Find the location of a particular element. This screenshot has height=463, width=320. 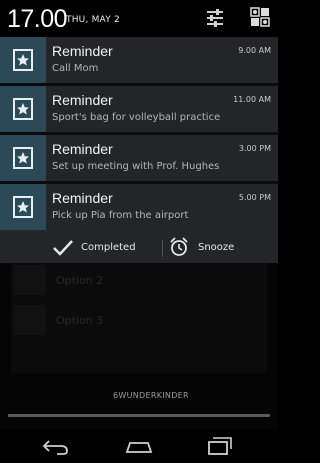

notification-item: Reminder Call Mom 9.00 AM is located at coordinates (139, 60).